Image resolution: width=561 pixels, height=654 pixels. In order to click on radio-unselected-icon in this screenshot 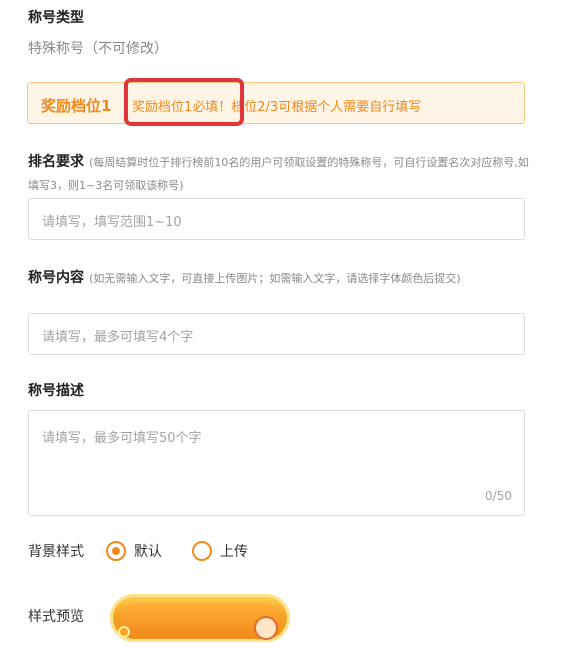, I will do `click(202, 551)`.